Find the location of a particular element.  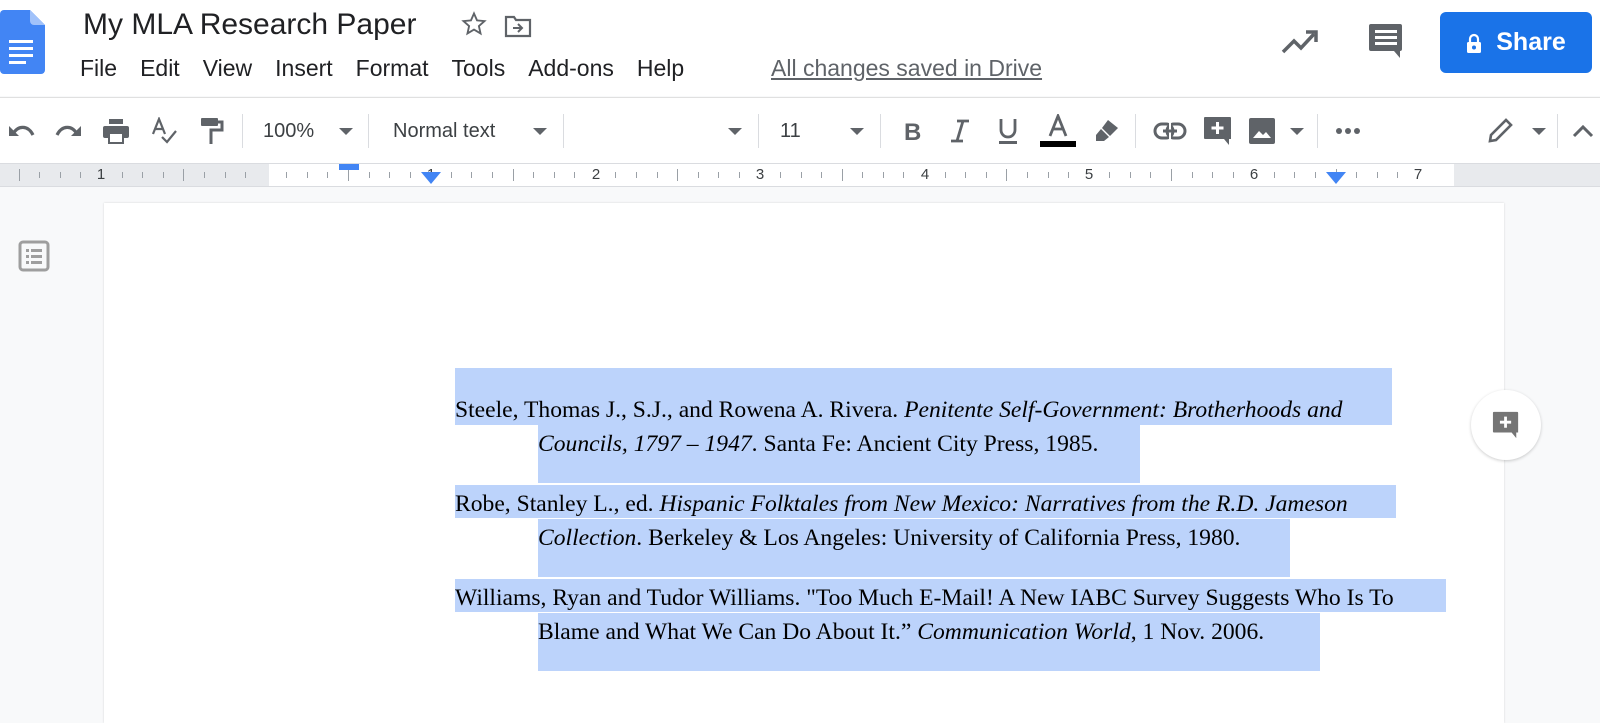

document-outline-icon is located at coordinates (34, 256).